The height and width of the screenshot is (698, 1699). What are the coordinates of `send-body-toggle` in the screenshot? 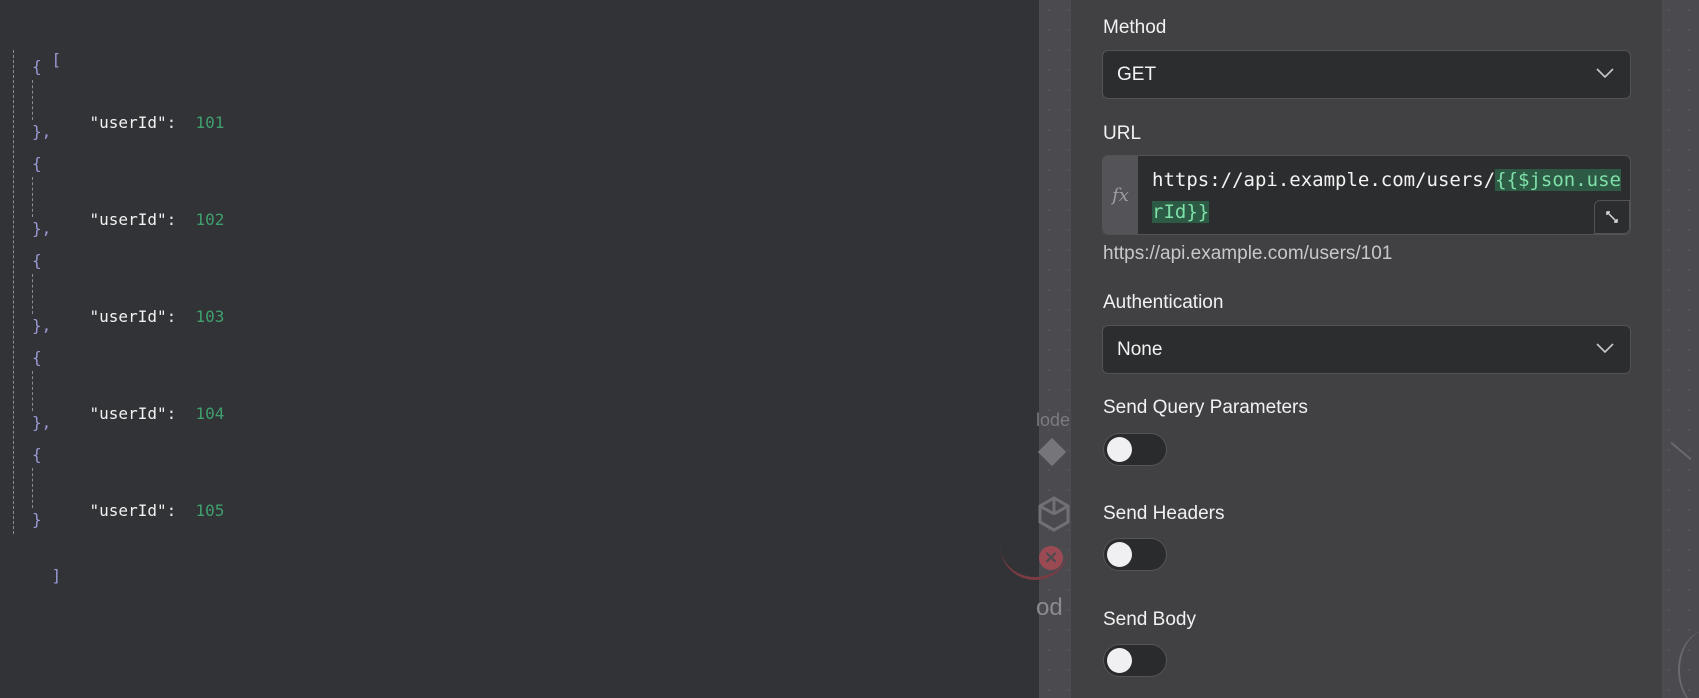 It's located at (1135, 660).